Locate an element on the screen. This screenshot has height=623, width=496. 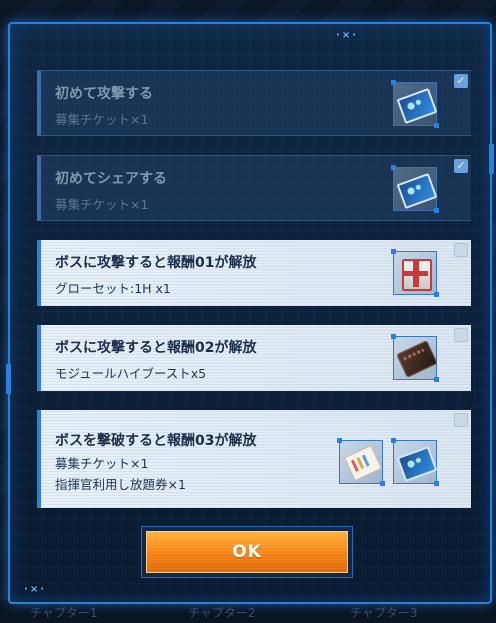
mission-title: ボスに攻撃すると報酬02が解放 is located at coordinates (156, 348).